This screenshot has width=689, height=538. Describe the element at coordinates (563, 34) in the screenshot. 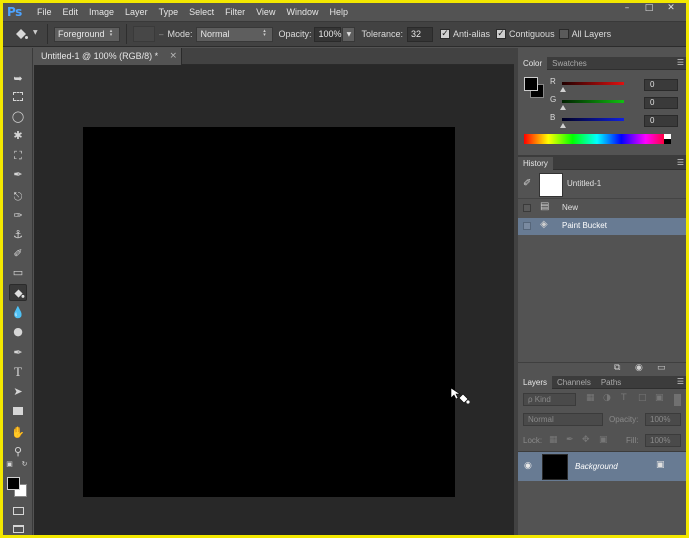

I see `all-layers-checkbox` at that location.